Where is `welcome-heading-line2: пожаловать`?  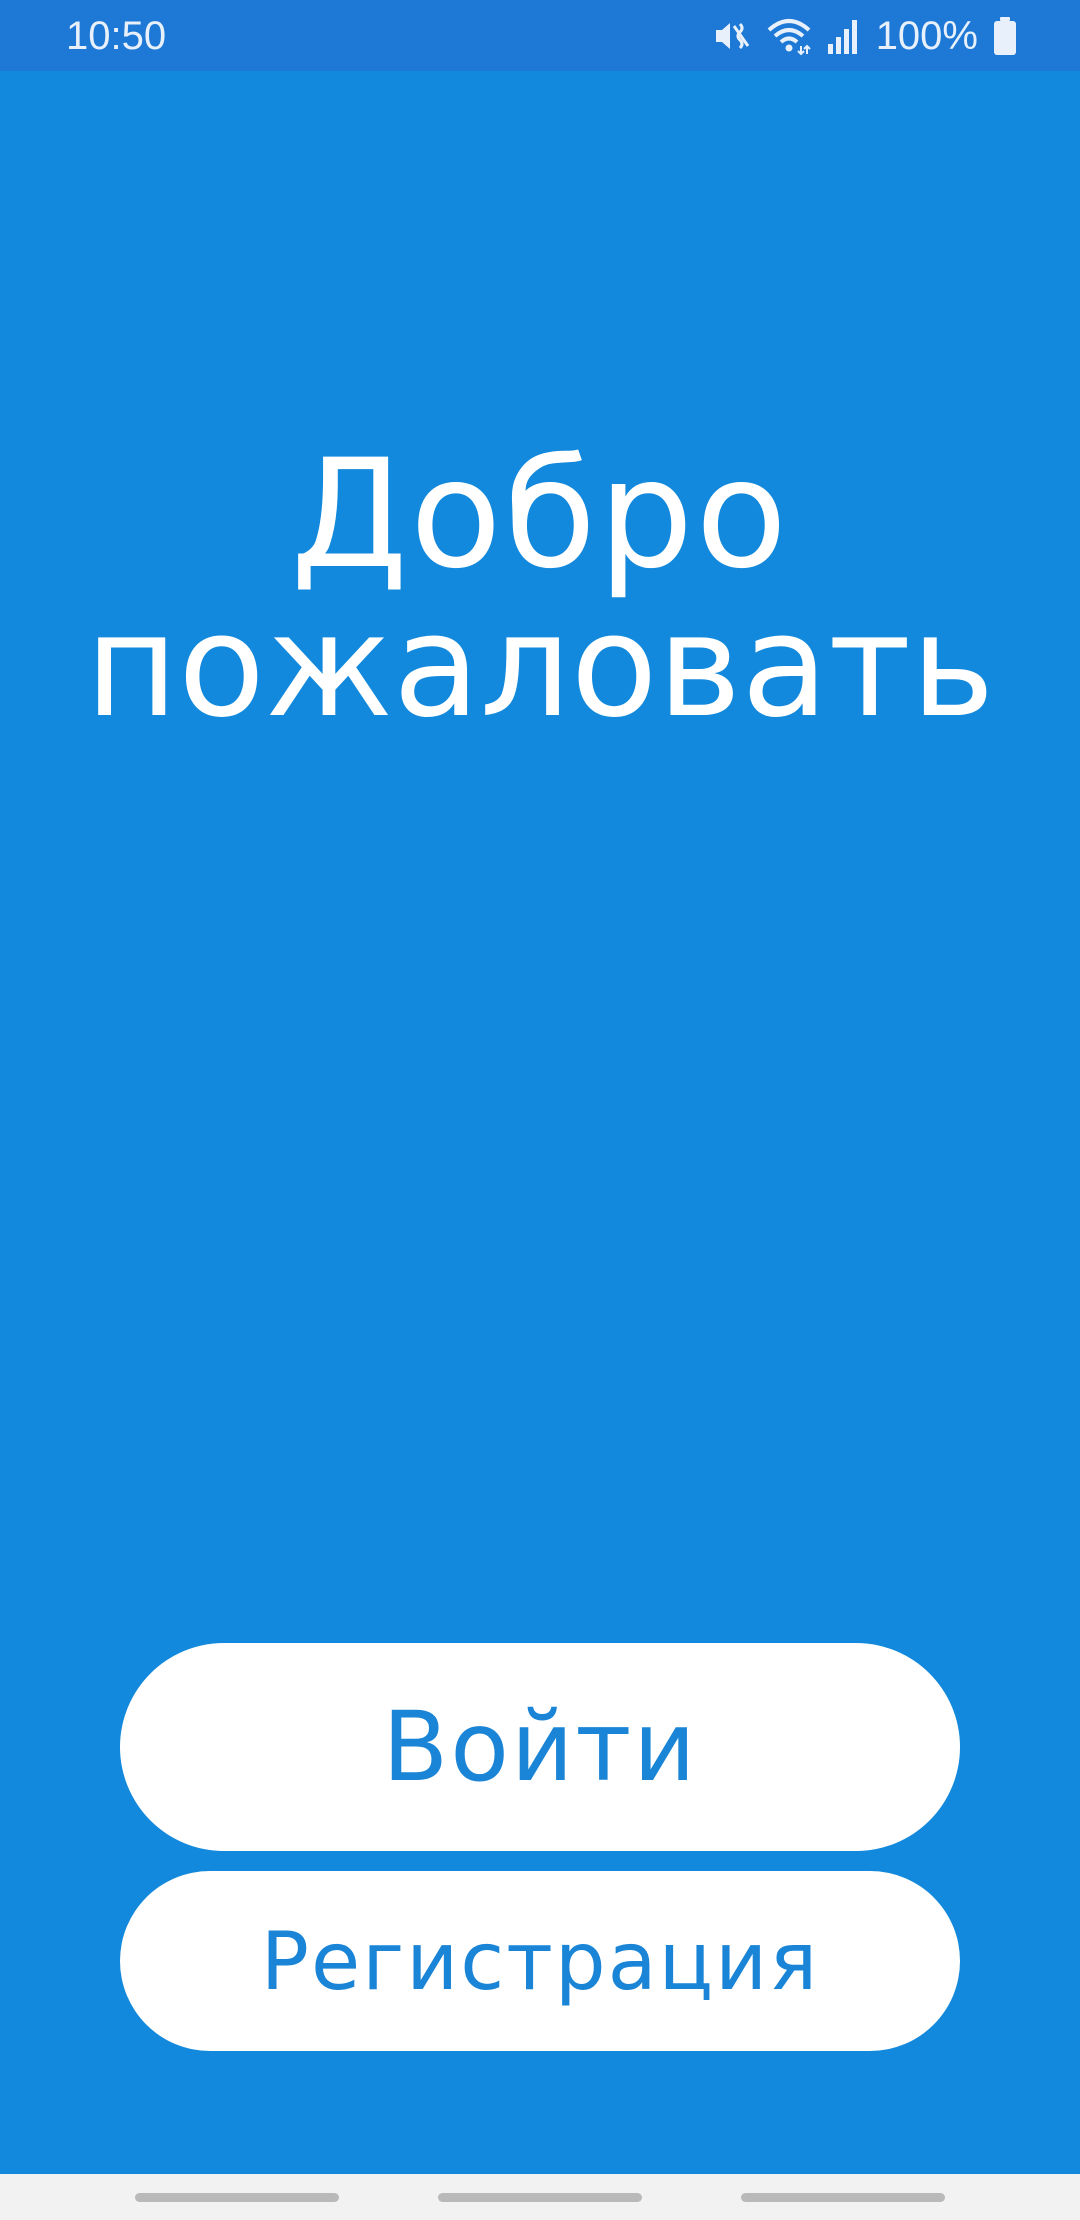
welcome-heading-line2: пожаловать is located at coordinates (540, 666).